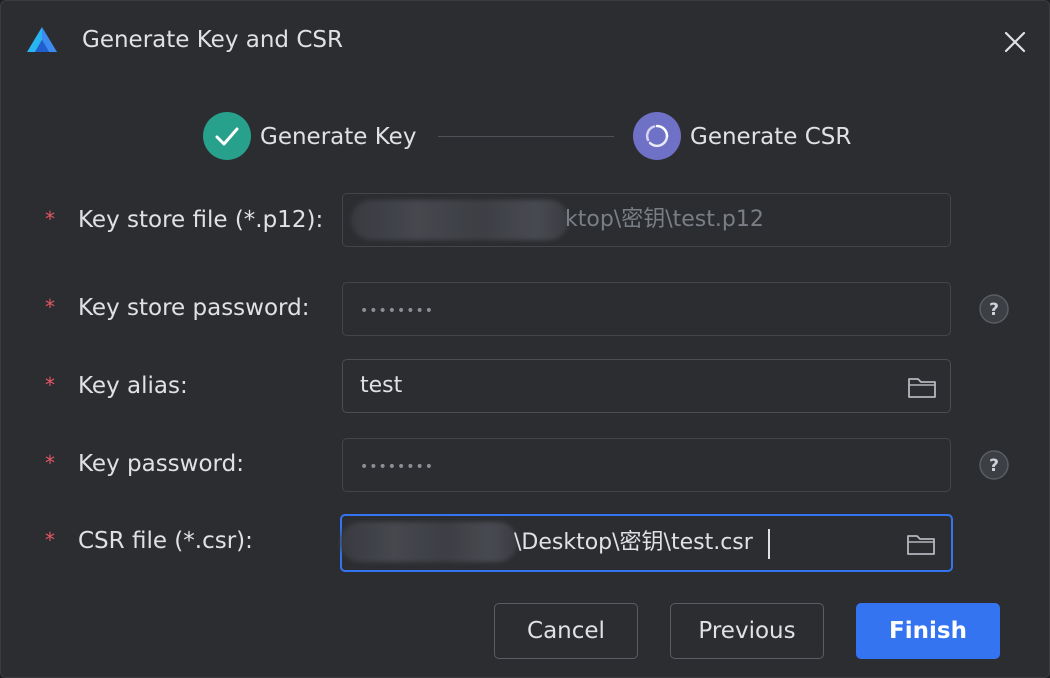 The width and height of the screenshot is (1050, 678). Describe the element at coordinates (928, 631) in the screenshot. I see `finish-button: Finish` at that location.